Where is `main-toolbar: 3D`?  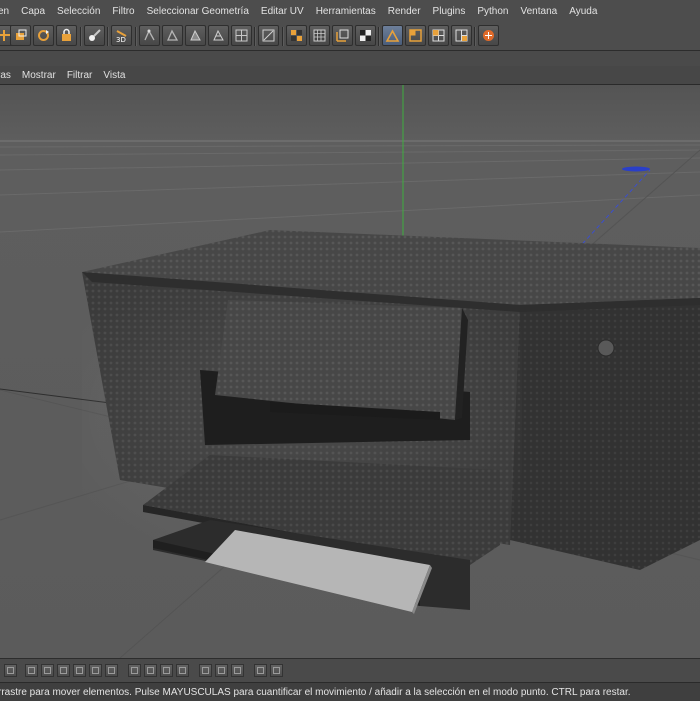
main-toolbar: 3D is located at coordinates (350, 36).